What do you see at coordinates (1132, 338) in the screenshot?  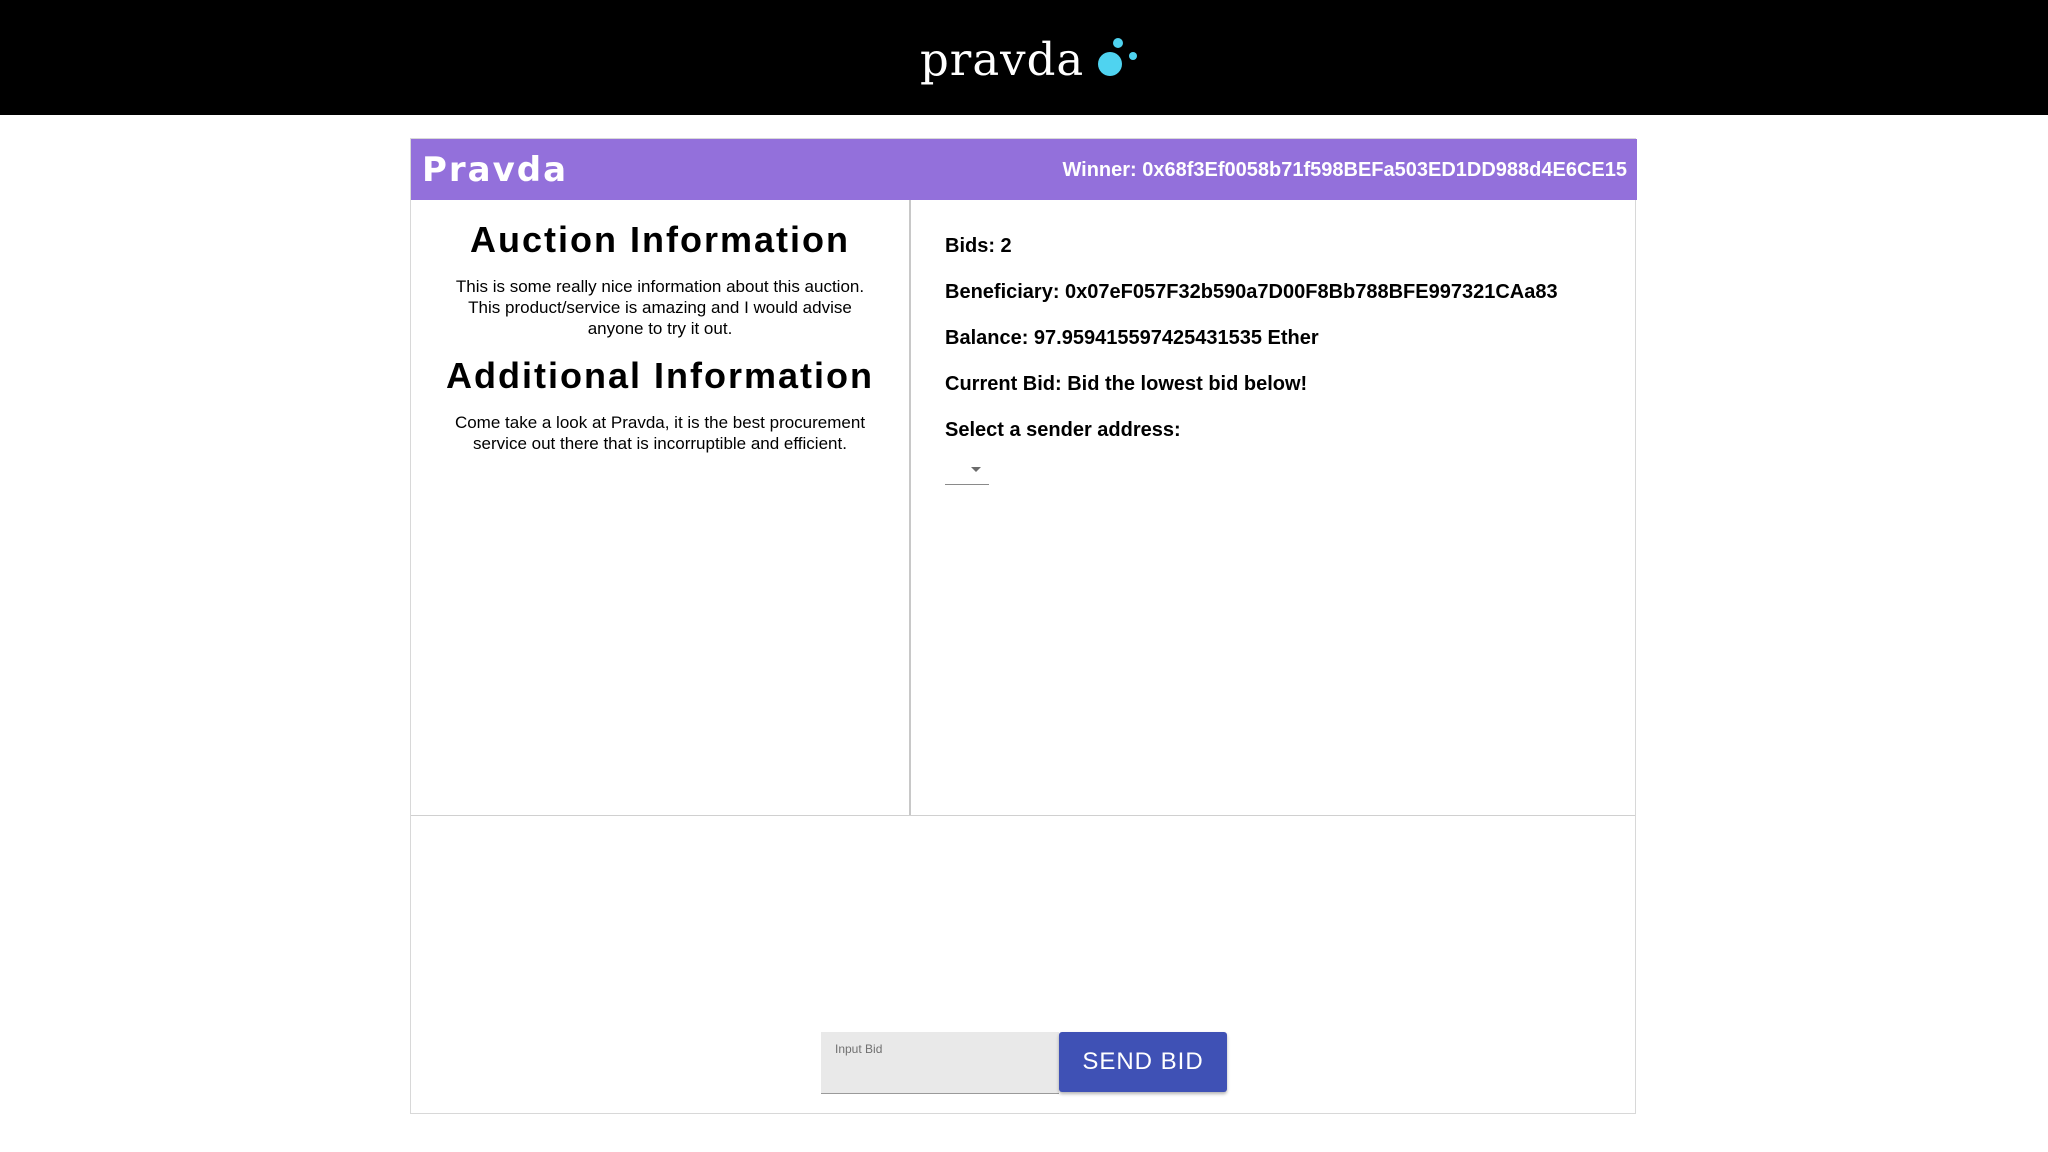 I see `balance: Balance: 97.959415597425431535 Ether` at bounding box center [1132, 338].